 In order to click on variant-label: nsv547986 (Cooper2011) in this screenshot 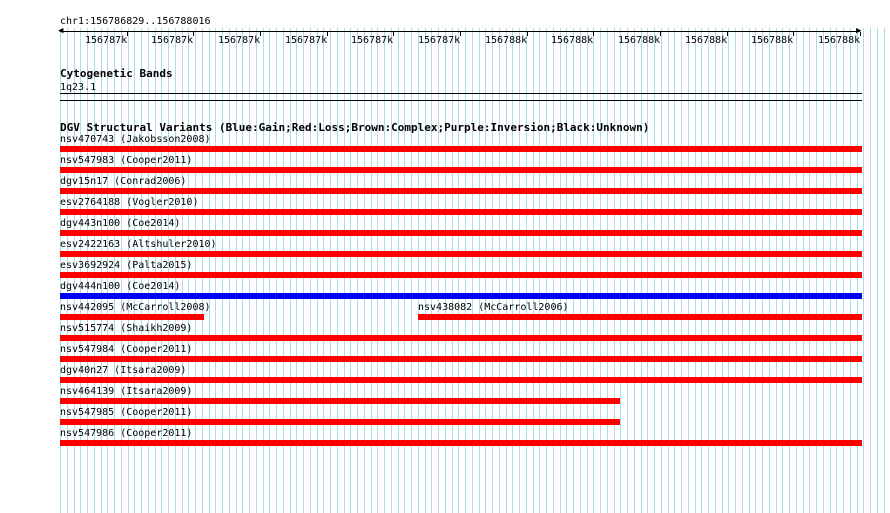, I will do `click(126, 433)`.